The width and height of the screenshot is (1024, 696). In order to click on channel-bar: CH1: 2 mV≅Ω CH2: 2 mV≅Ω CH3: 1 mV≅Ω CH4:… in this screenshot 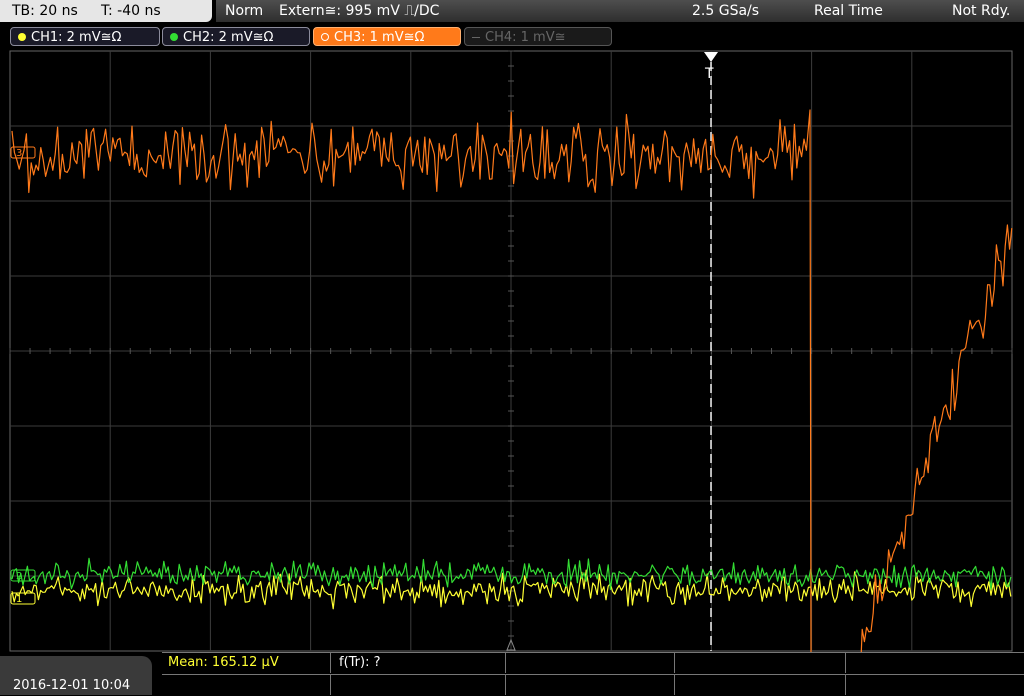, I will do `click(512, 37)`.